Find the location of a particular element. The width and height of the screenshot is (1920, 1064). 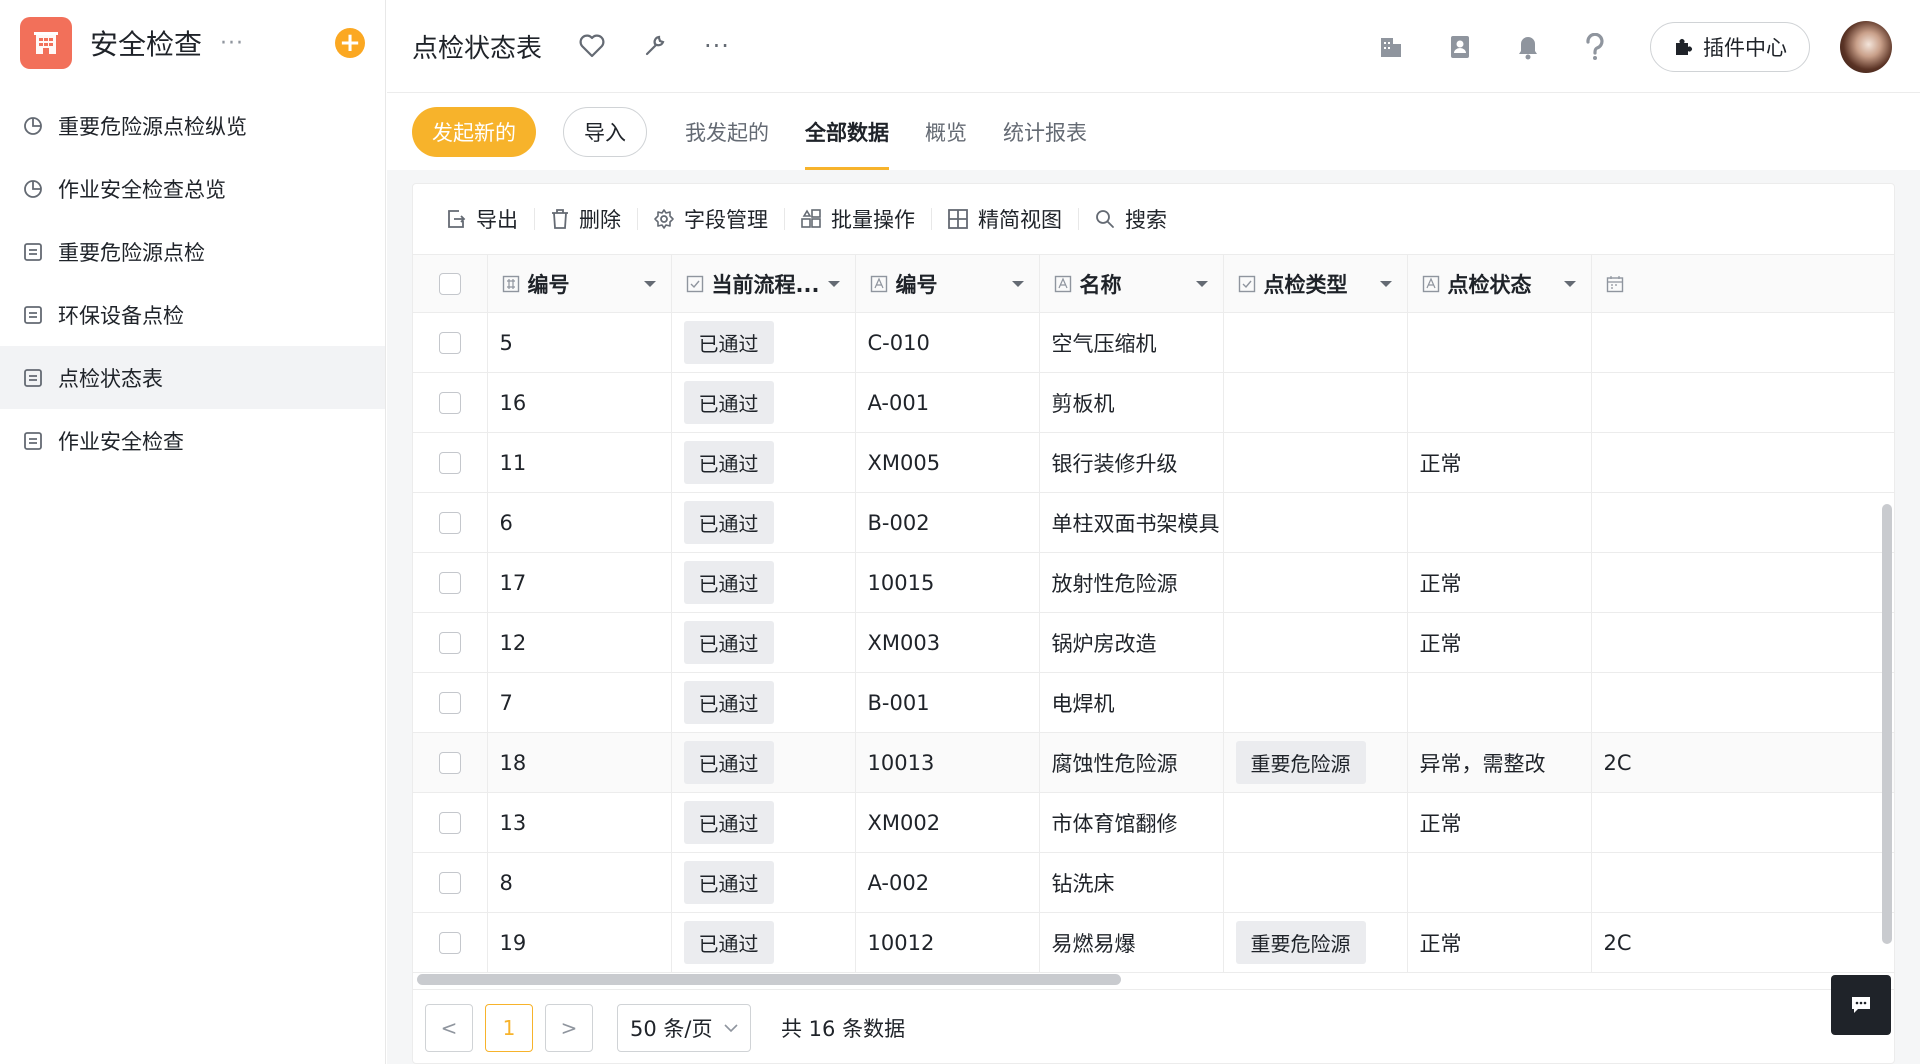

page-size-select: 50 条/页 is located at coordinates (684, 1027).